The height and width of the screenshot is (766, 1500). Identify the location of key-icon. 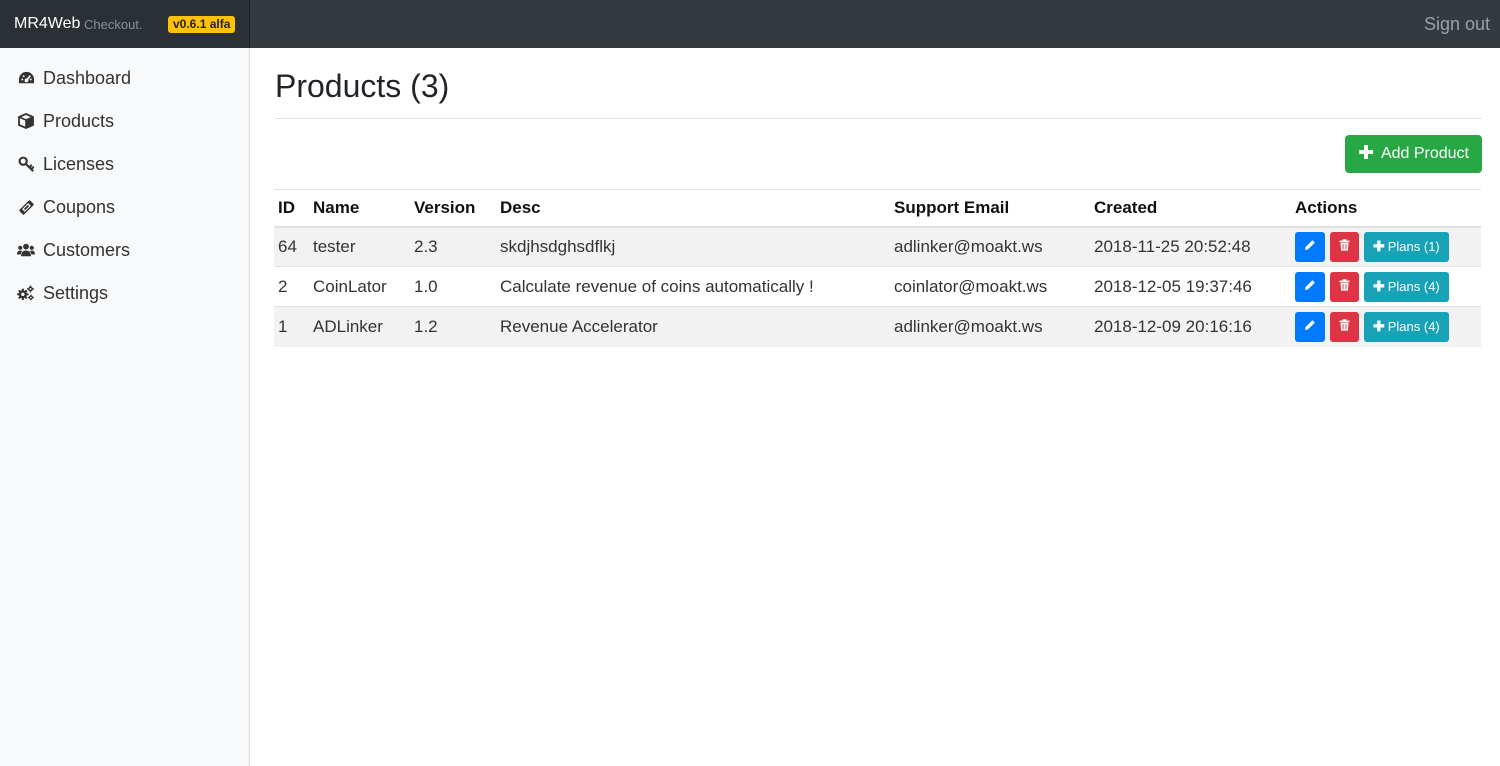
(26, 164).